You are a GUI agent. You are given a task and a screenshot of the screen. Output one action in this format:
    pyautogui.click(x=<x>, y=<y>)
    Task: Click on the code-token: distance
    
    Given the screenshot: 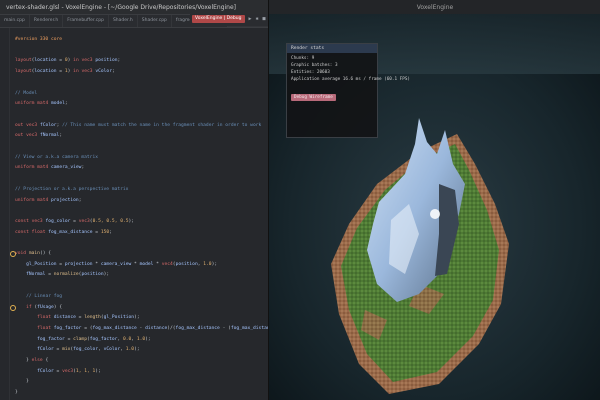 What is the action you would take?
    pyautogui.click(x=64, y=318)
    